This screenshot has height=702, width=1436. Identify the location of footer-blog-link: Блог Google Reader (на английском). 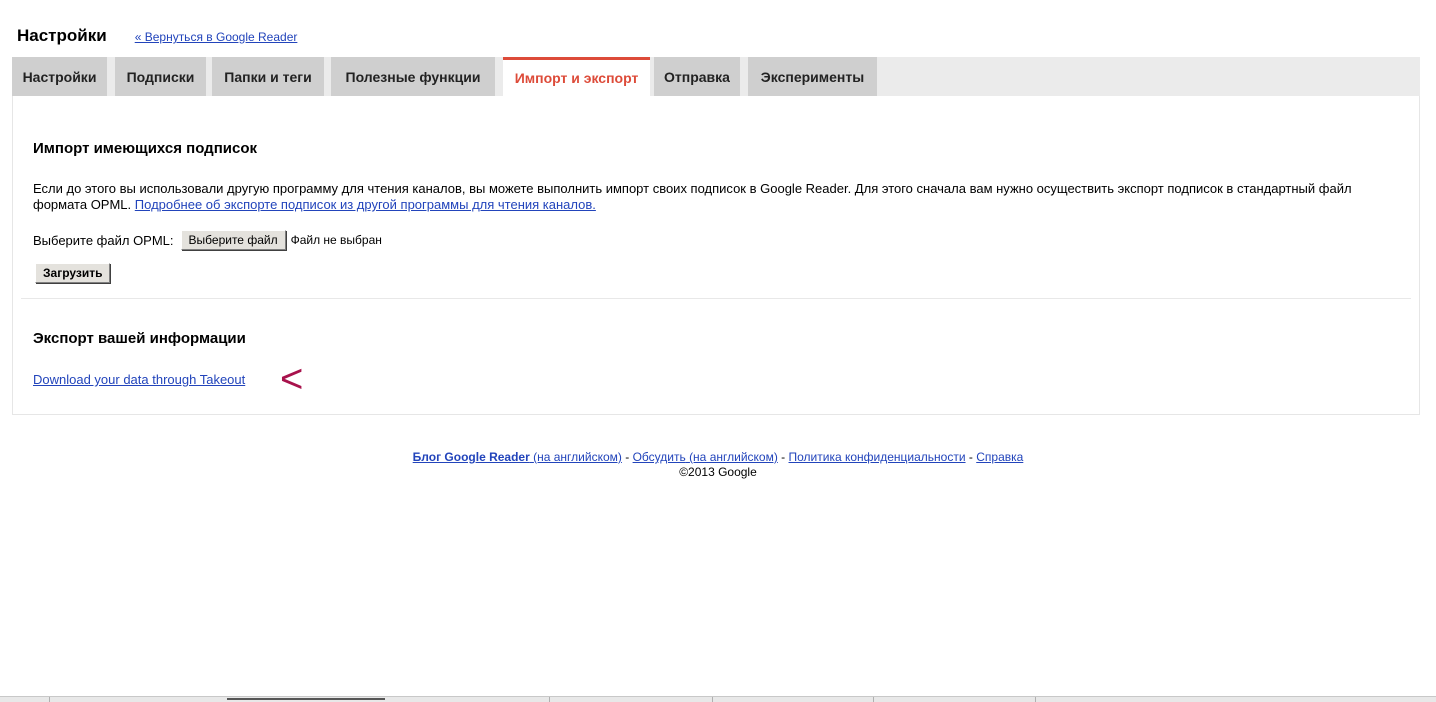
(517, 457).